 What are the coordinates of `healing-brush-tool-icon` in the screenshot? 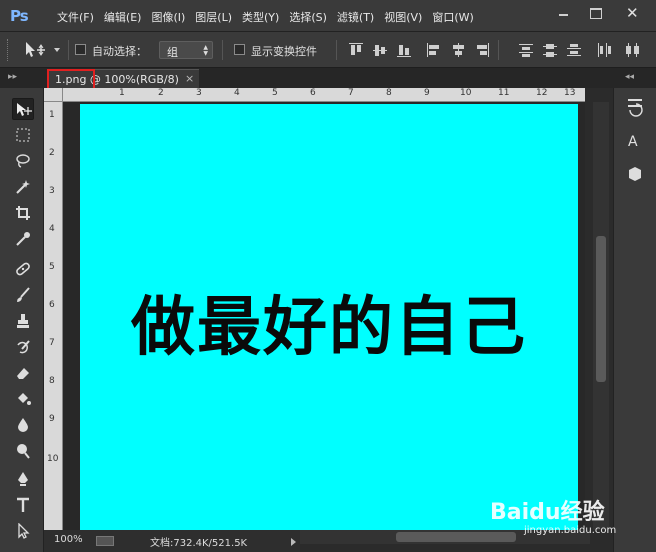 It's located at (23, 269).